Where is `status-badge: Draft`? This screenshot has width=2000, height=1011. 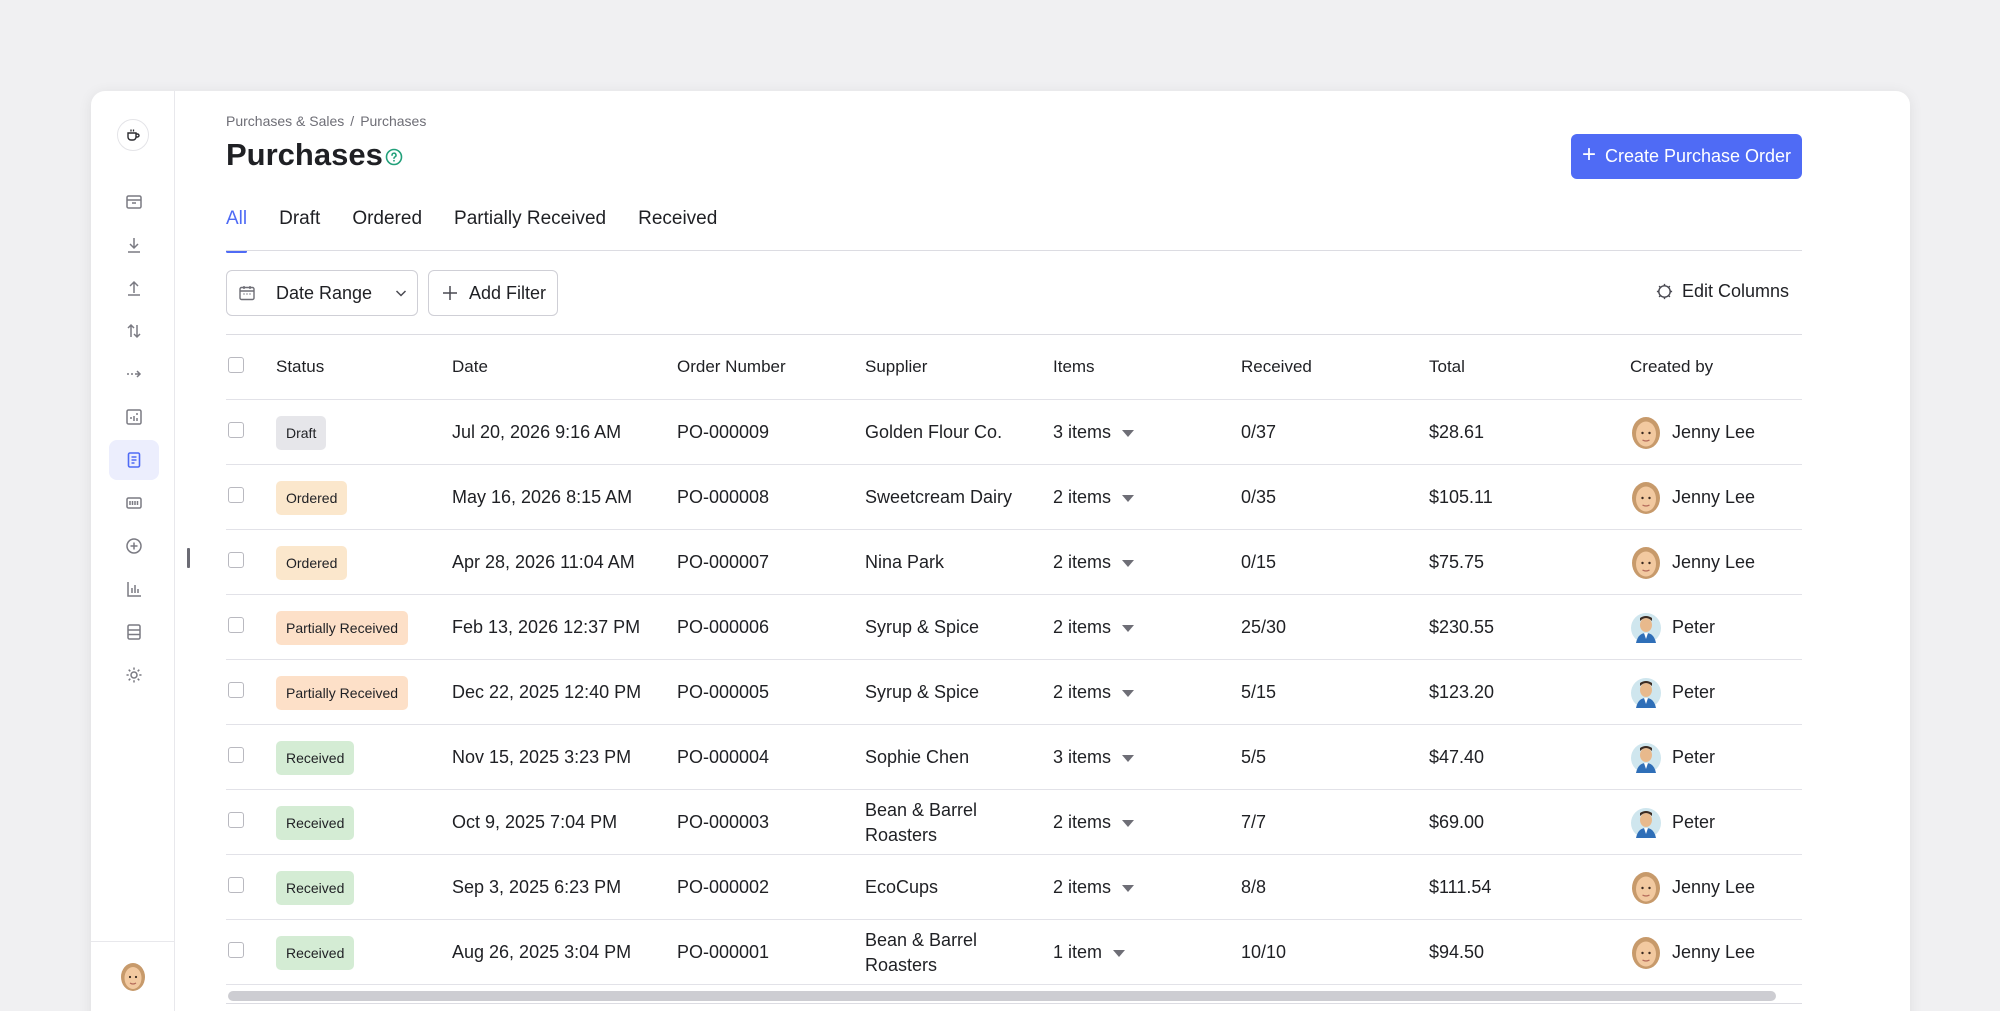
status-badge: Draft is located at coordinates (301, 432).